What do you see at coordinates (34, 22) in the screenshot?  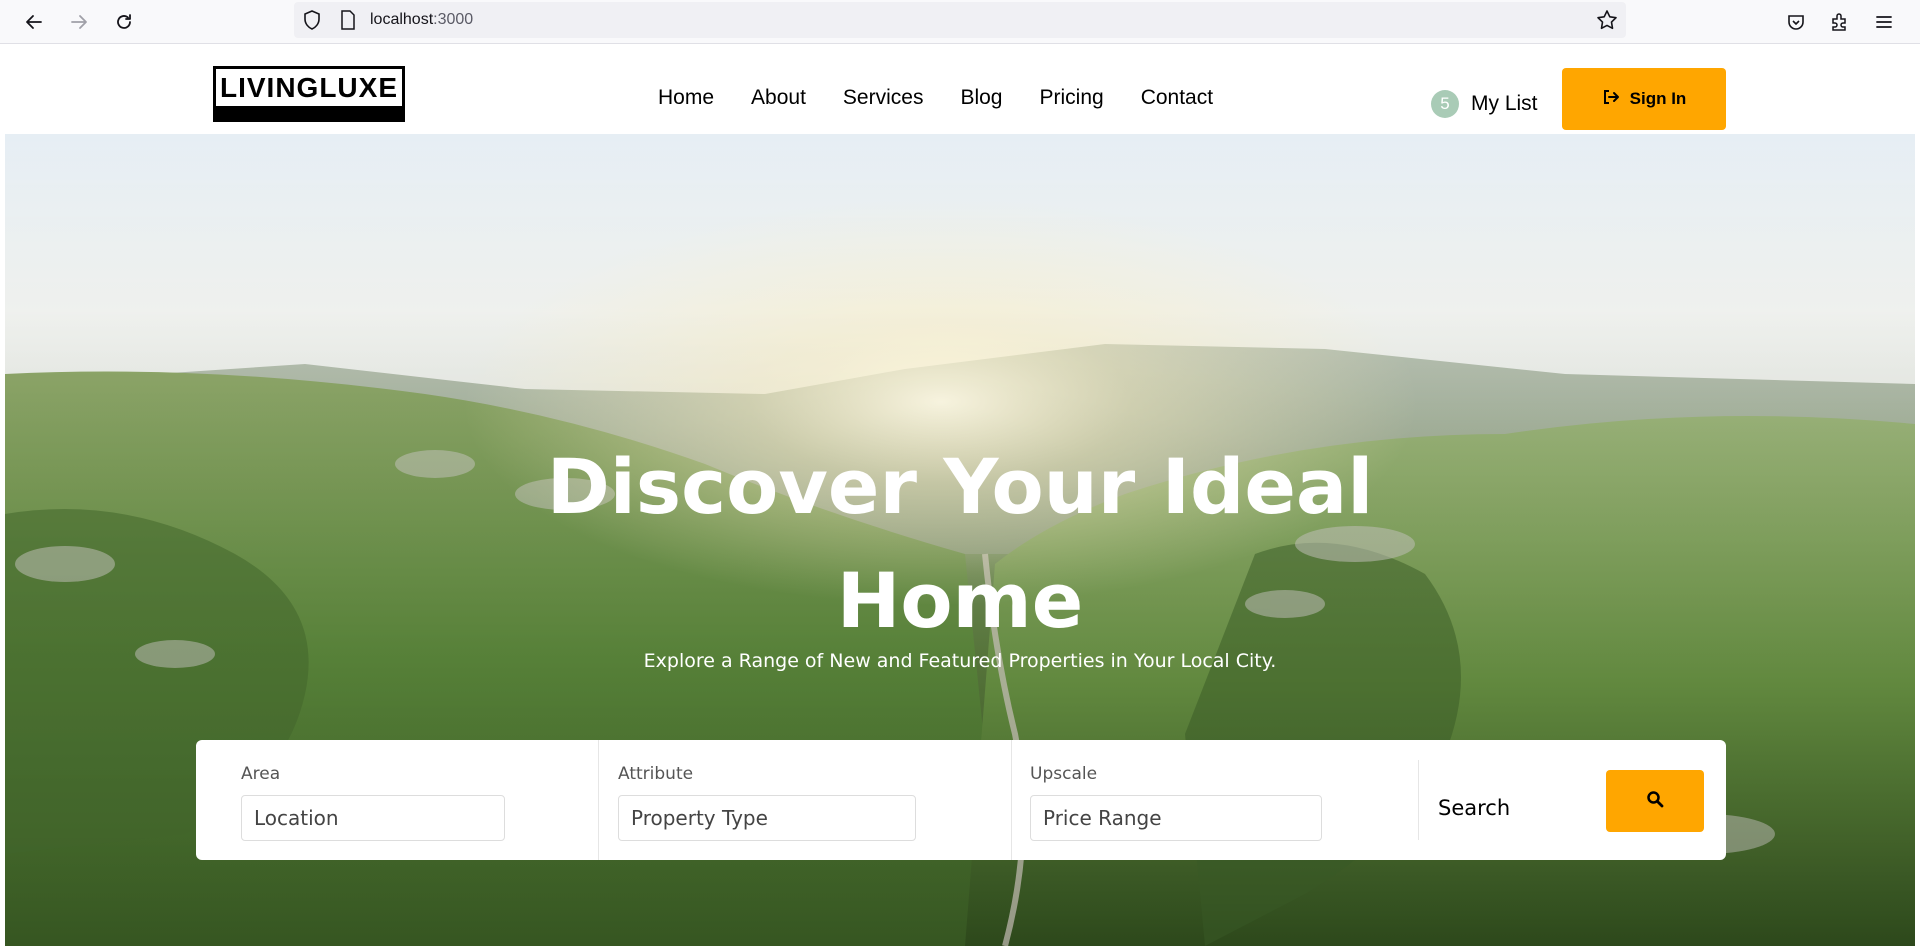 I see `back-arrow-icon` at bounding box center [34, 22].